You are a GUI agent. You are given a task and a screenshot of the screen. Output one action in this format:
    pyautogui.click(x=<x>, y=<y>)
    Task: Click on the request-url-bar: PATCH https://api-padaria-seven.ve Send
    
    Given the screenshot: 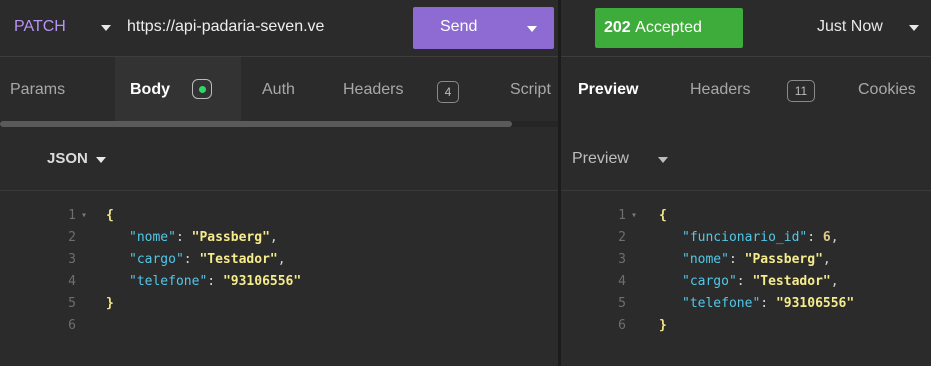 What is the action you would take?
    pyautogui.click(x=279, y=28)
    